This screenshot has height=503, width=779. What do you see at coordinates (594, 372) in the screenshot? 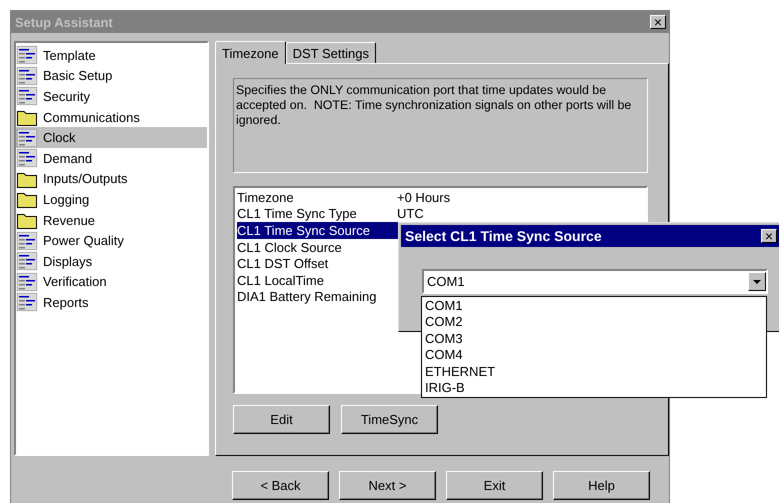
I see `dropdown-option: ETHERNET` at bounding box center [594, 372].